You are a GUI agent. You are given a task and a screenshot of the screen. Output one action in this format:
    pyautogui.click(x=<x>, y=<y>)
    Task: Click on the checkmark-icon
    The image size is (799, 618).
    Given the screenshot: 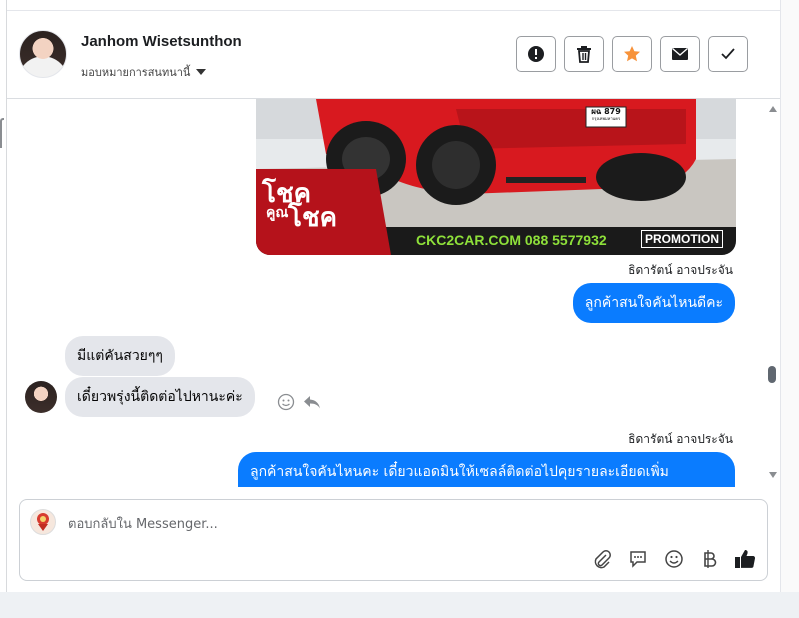 What is the action you would take?
    pyautogui.click(x=728, y=54)
    